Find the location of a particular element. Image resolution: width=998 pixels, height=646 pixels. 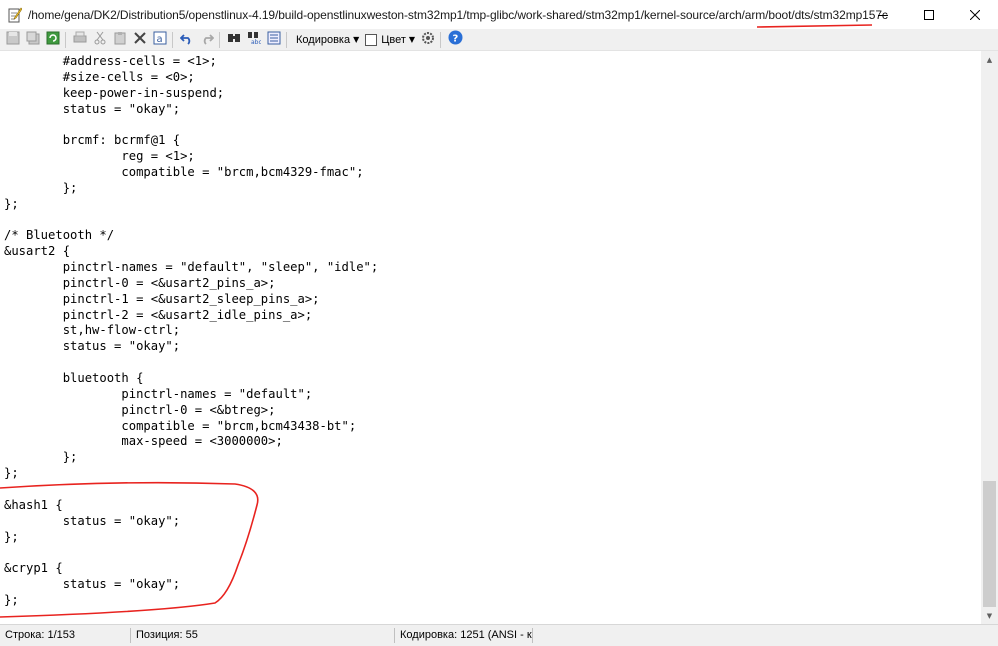

settings-icon is located at coordinates (428, 39).